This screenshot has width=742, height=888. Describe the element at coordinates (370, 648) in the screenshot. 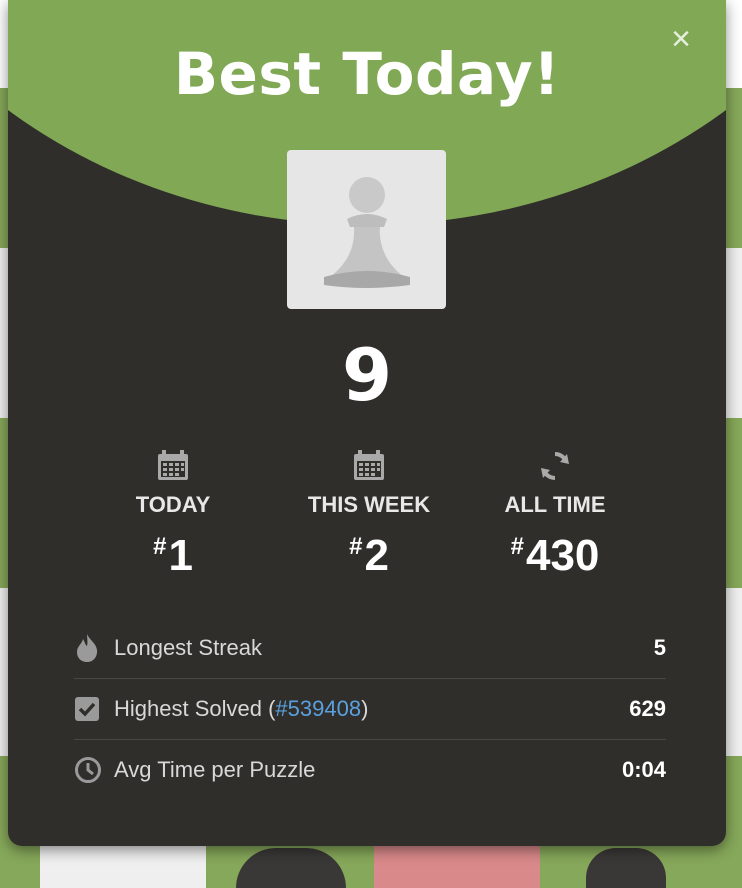

I see `row-longest-streak: Longest Streak 5` at that location.